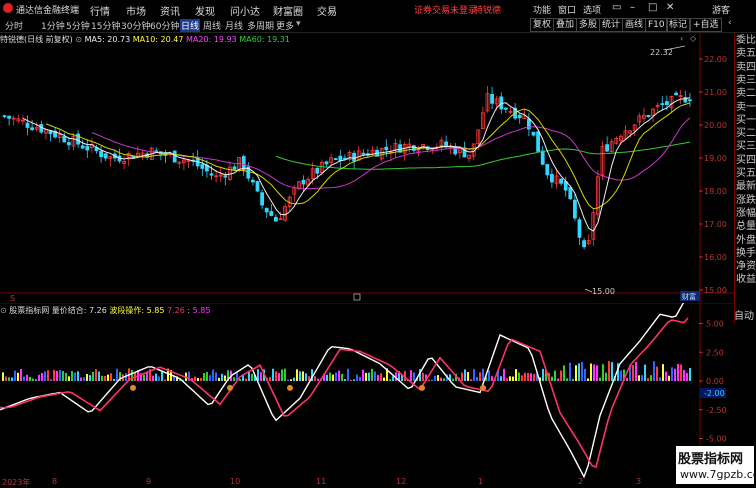 The height and width of the screenshot is (488, 756). What do you see at coordinates (656, 25) in the screenshot?
I see `f10-button: F10` at bounding box center [656, 25].